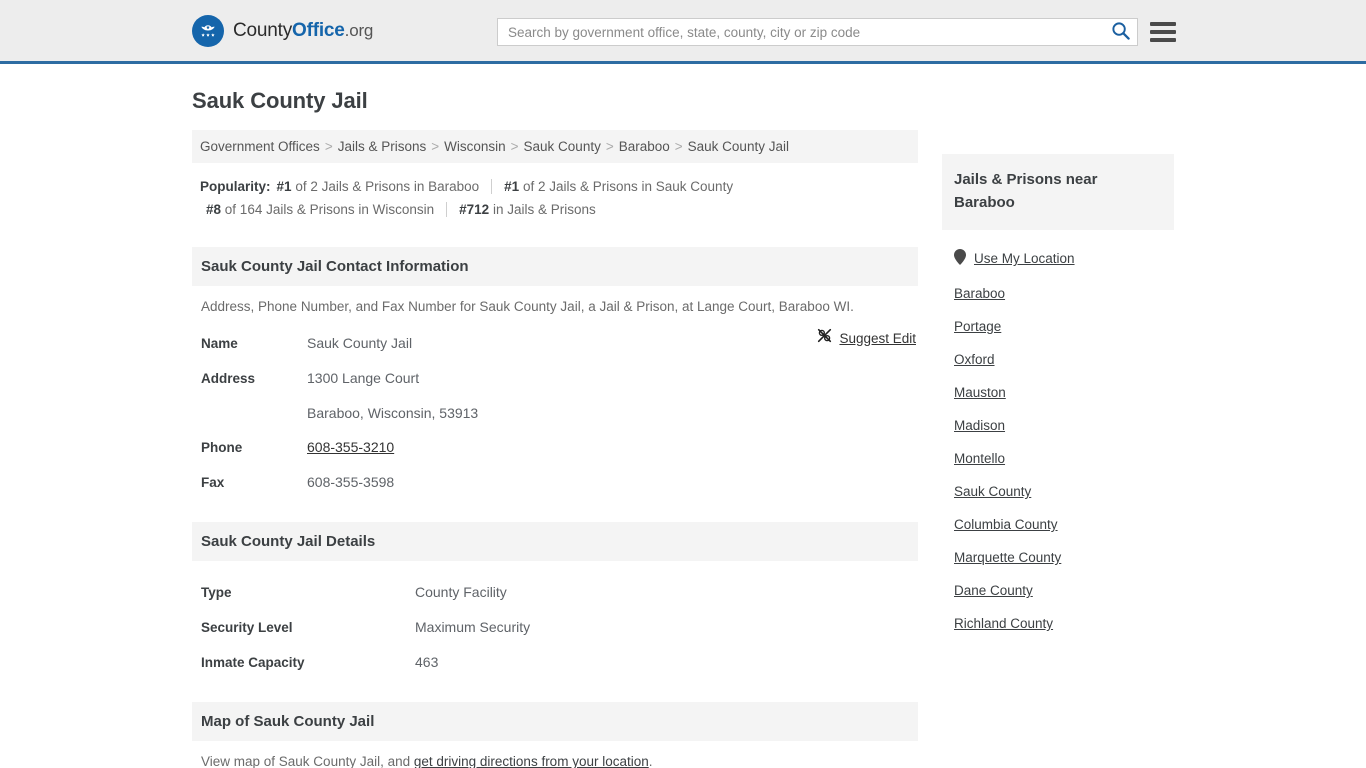 The image size is (1366, 768). What do you see at coordinates (260, 146) in the screenshot?
I see `breadcrumb-item-government-offices: Government Offices` at bounding box center [260, 146].